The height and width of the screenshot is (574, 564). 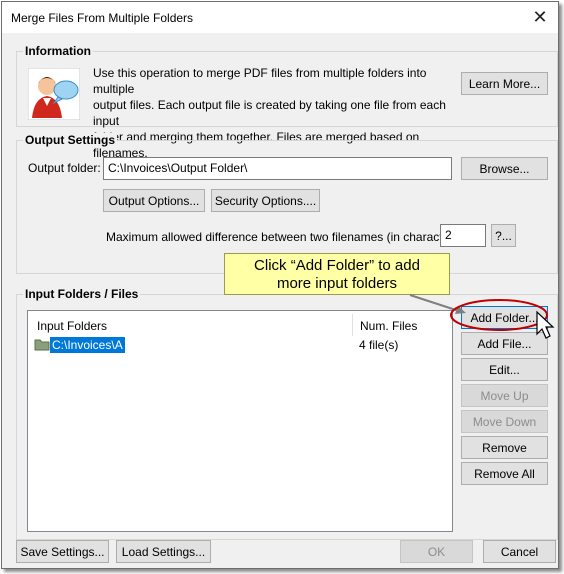 What do you see at coordinates (436, 551) in the screenshot?
I see `ok-button: OK` at bounding box center [436, 551].